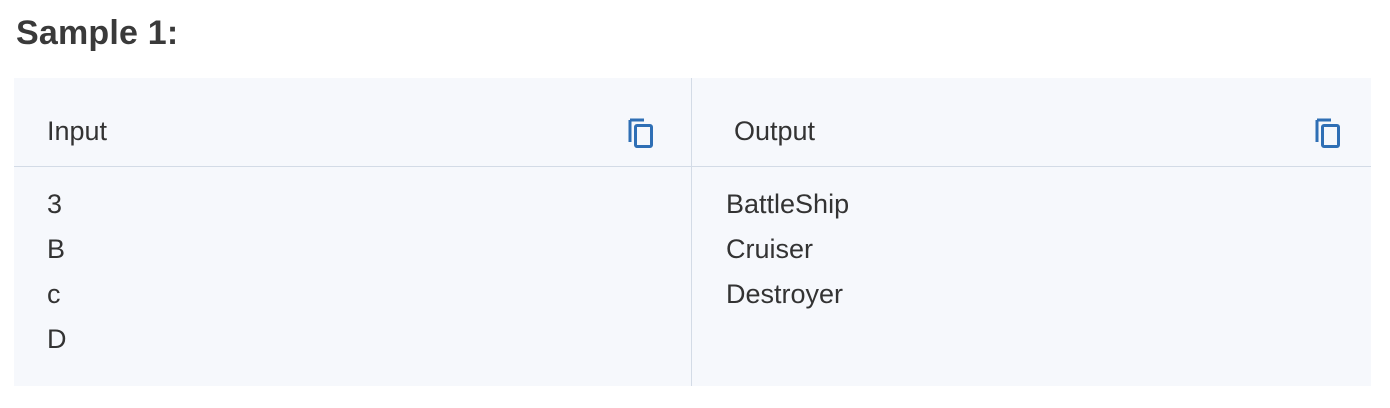 This screenshot has height=408, width=1390. What do you see at coordinates (55, 204) in the screenshot?
I see `input-line: 3` at bounding box center [55, 204].